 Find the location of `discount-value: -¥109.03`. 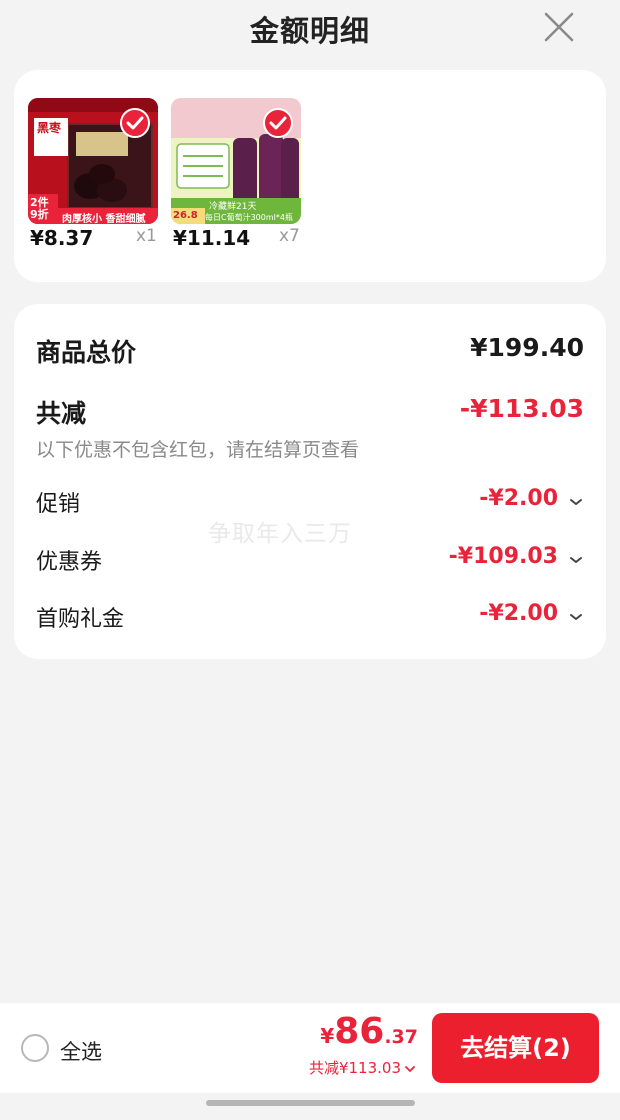

discount-value: -¥109.03 is located at coordinates (503, 556).